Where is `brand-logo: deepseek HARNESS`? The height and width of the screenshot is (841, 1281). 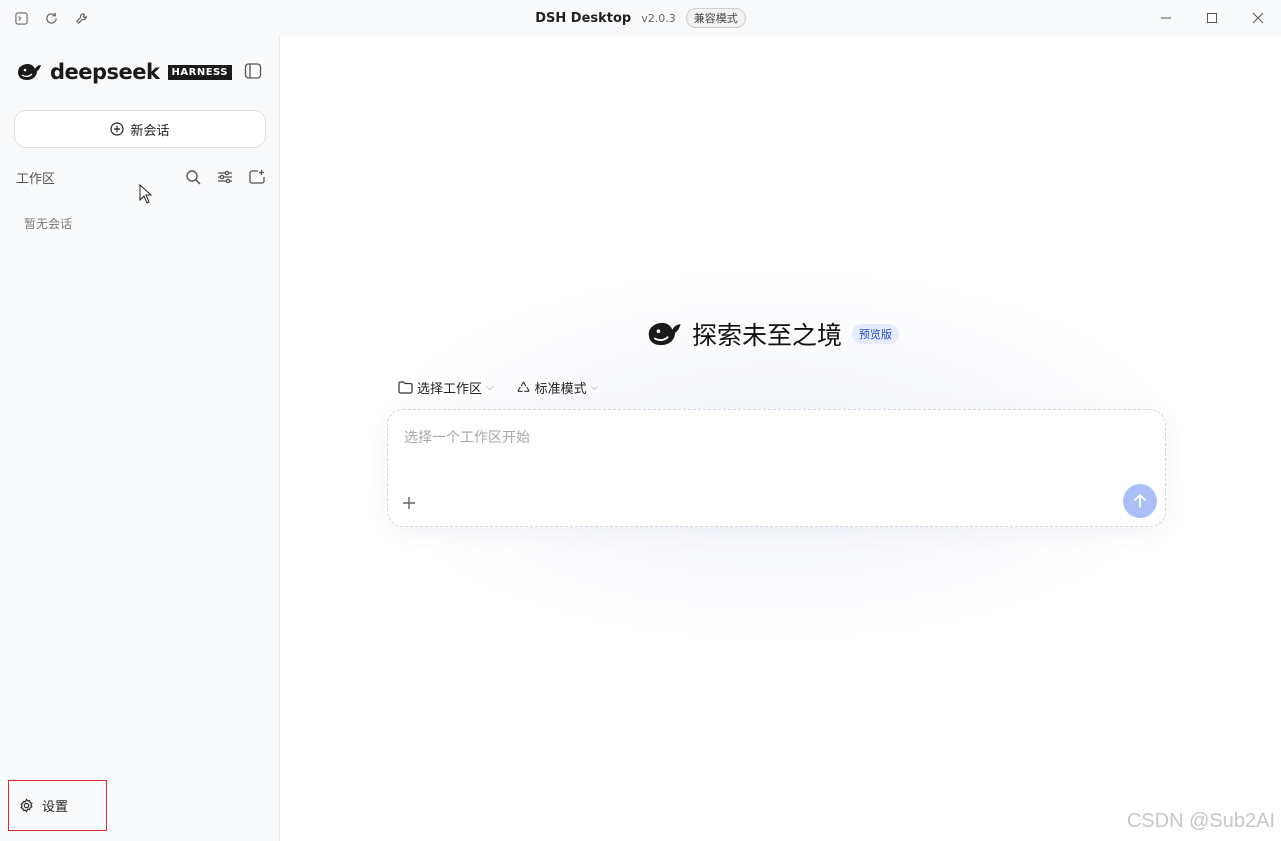 brand-logo: deepseek HARNESS is located at coordinates (124, 72).